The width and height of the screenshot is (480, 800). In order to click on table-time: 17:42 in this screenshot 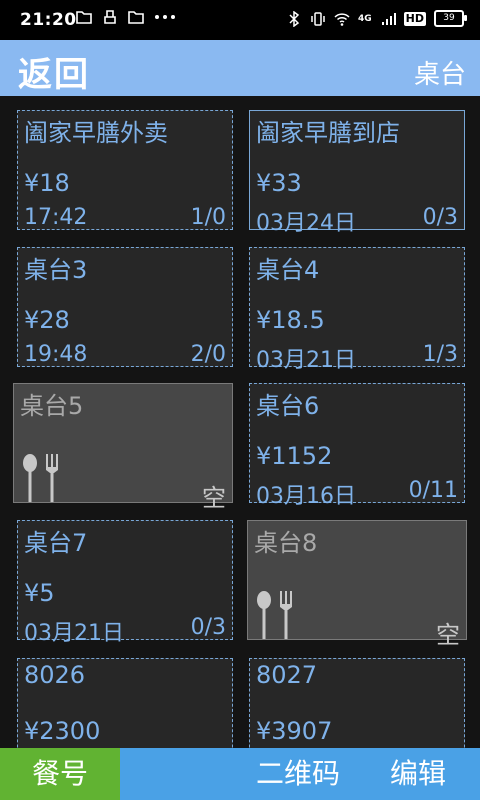, I will do `click(56, 217)`.